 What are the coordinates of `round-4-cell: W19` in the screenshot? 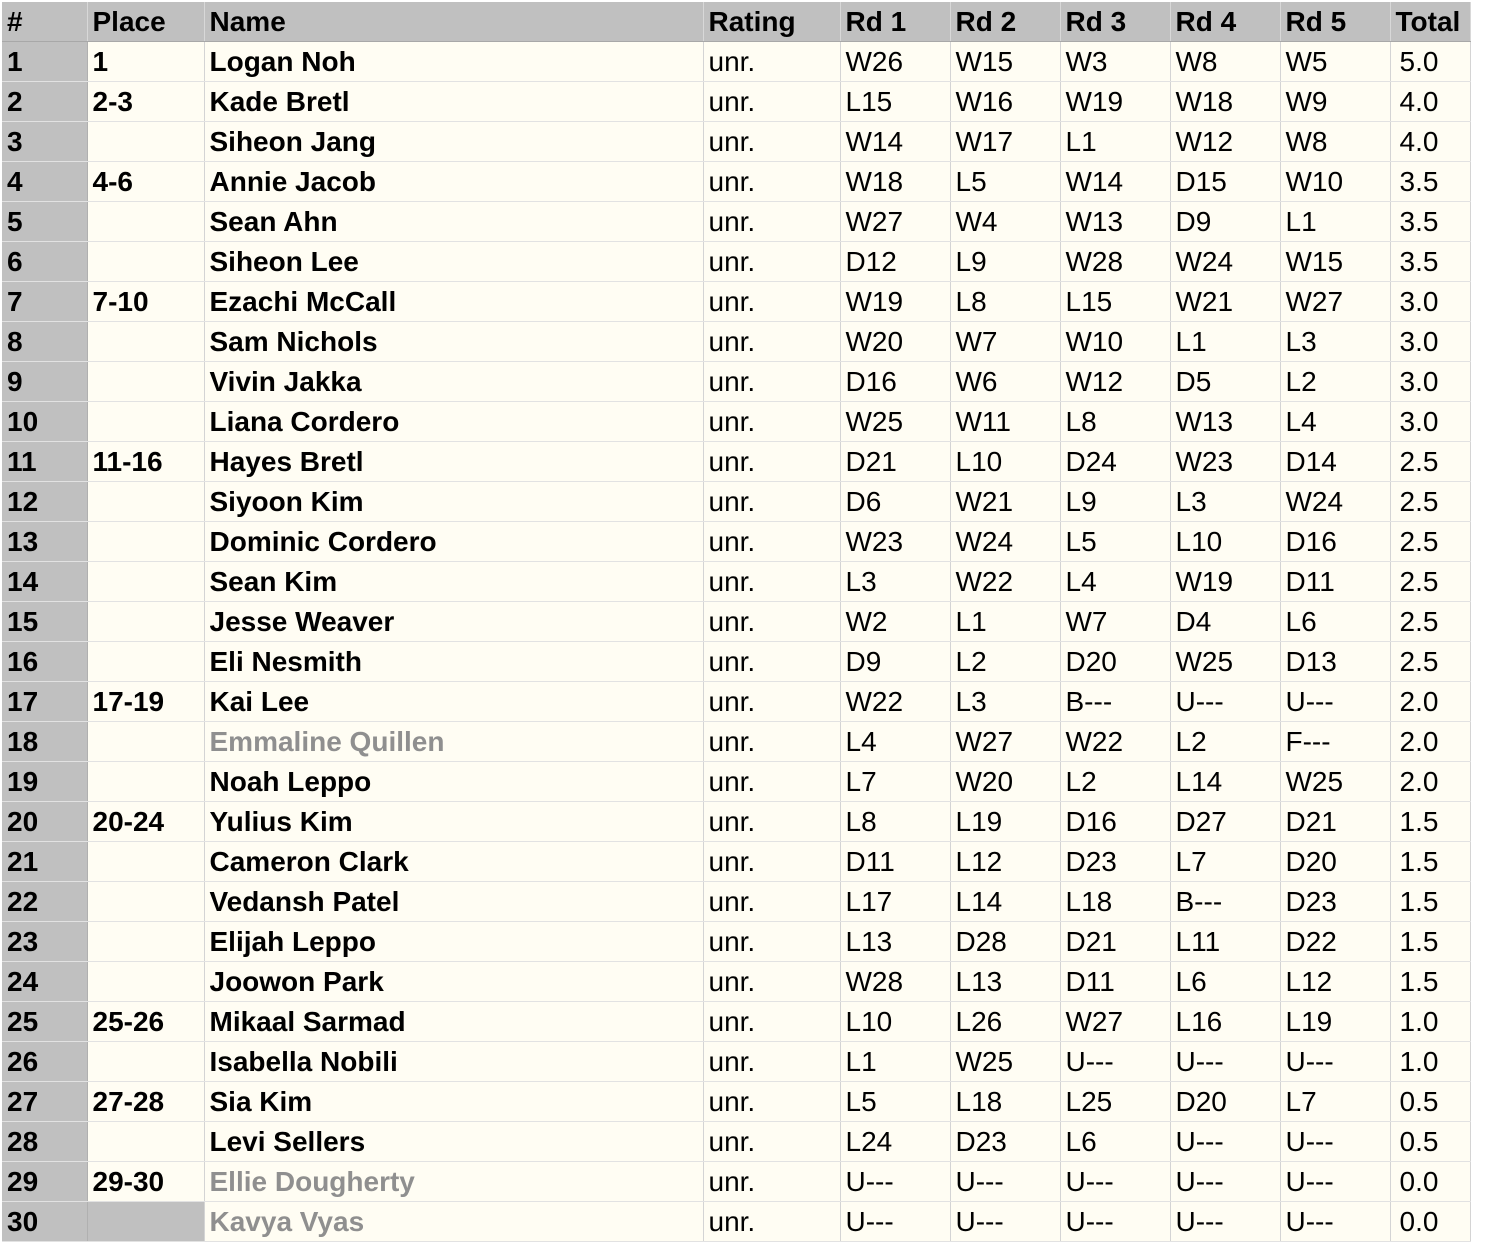 It's located at (1225, 581).